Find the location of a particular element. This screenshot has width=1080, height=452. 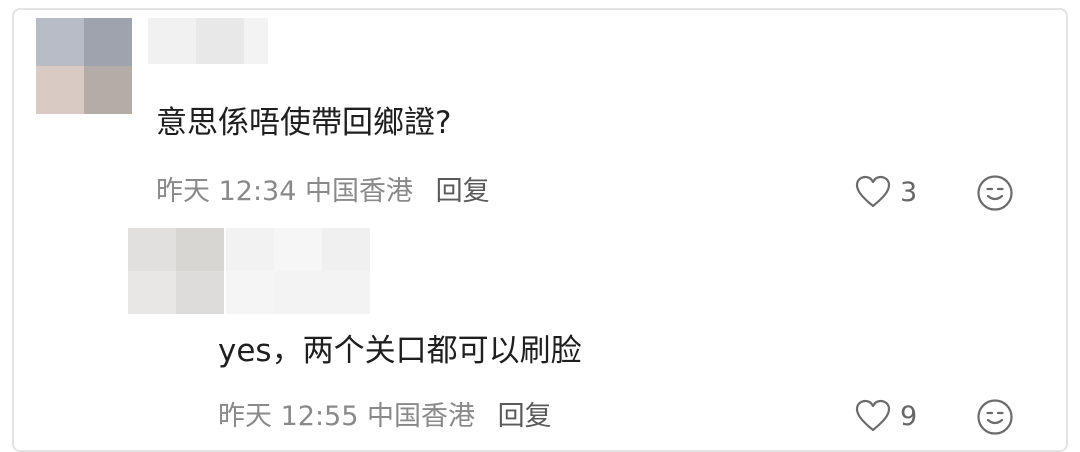

reply-meta: 昨天 12:55 中国香港 回复 is located at coordinates (385, 416).